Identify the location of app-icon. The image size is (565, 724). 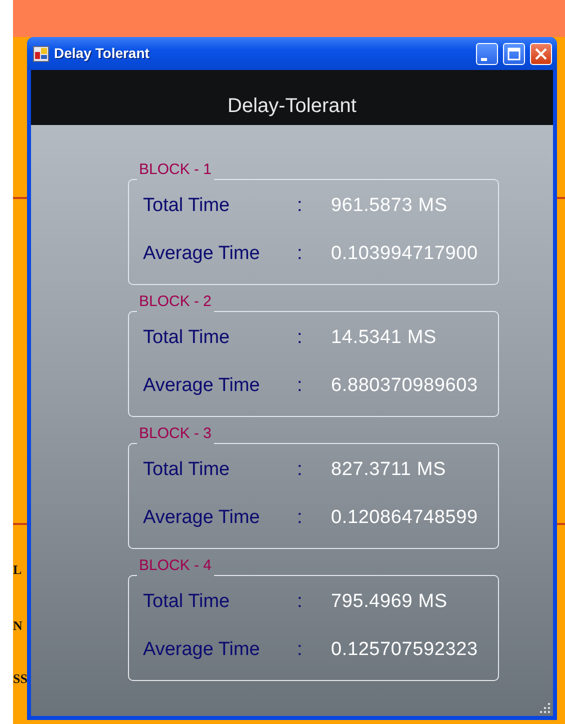
(41, 54).